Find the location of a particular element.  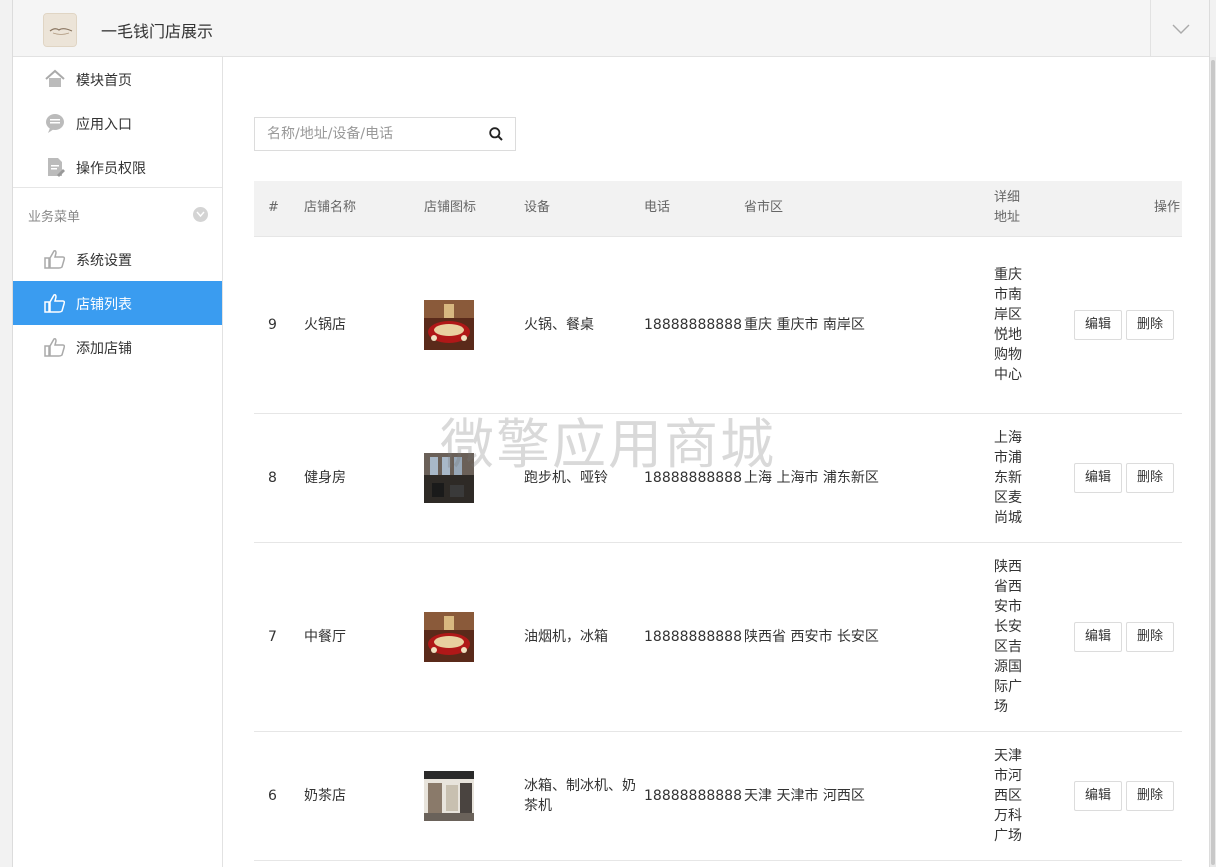

home-icon is located at coordinates (55, 78).